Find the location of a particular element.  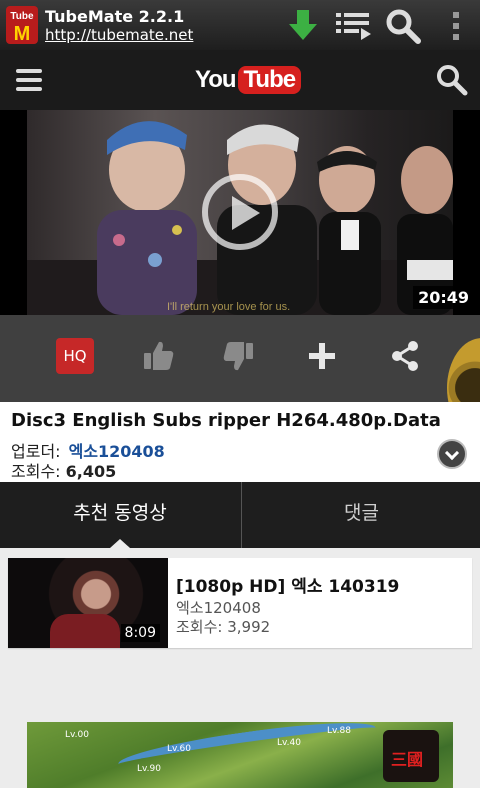

video-actions-bar: HQ is located at coordinates (240, 358).